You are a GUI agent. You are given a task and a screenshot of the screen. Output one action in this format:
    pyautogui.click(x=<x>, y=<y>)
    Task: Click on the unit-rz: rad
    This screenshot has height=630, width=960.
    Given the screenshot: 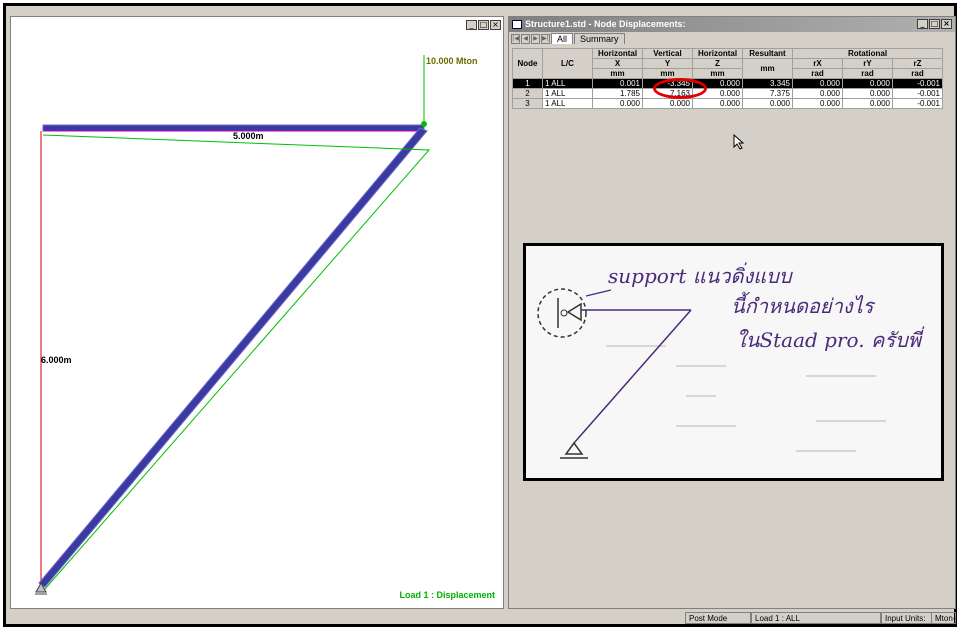 What is the action you would take?
    pyautogui.click(x=917, y=73)
    